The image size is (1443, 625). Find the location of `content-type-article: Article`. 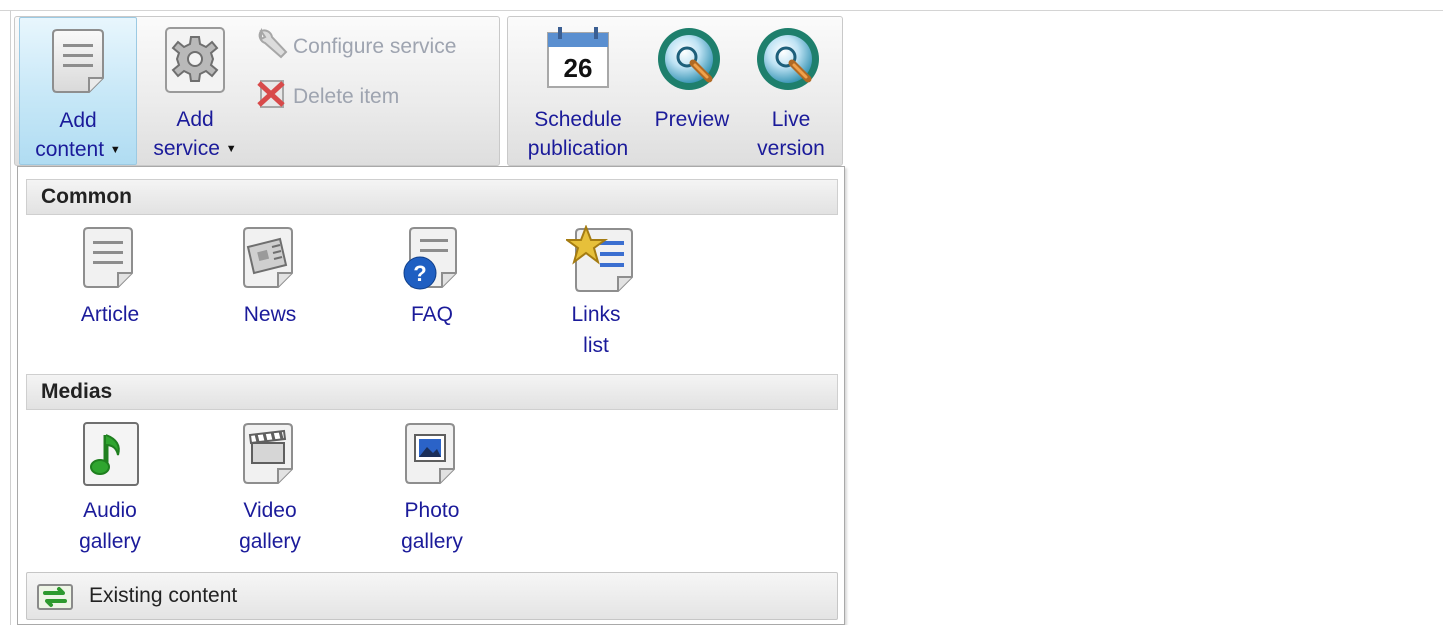

content-type-article: Article is located at coordinates (110, 277).